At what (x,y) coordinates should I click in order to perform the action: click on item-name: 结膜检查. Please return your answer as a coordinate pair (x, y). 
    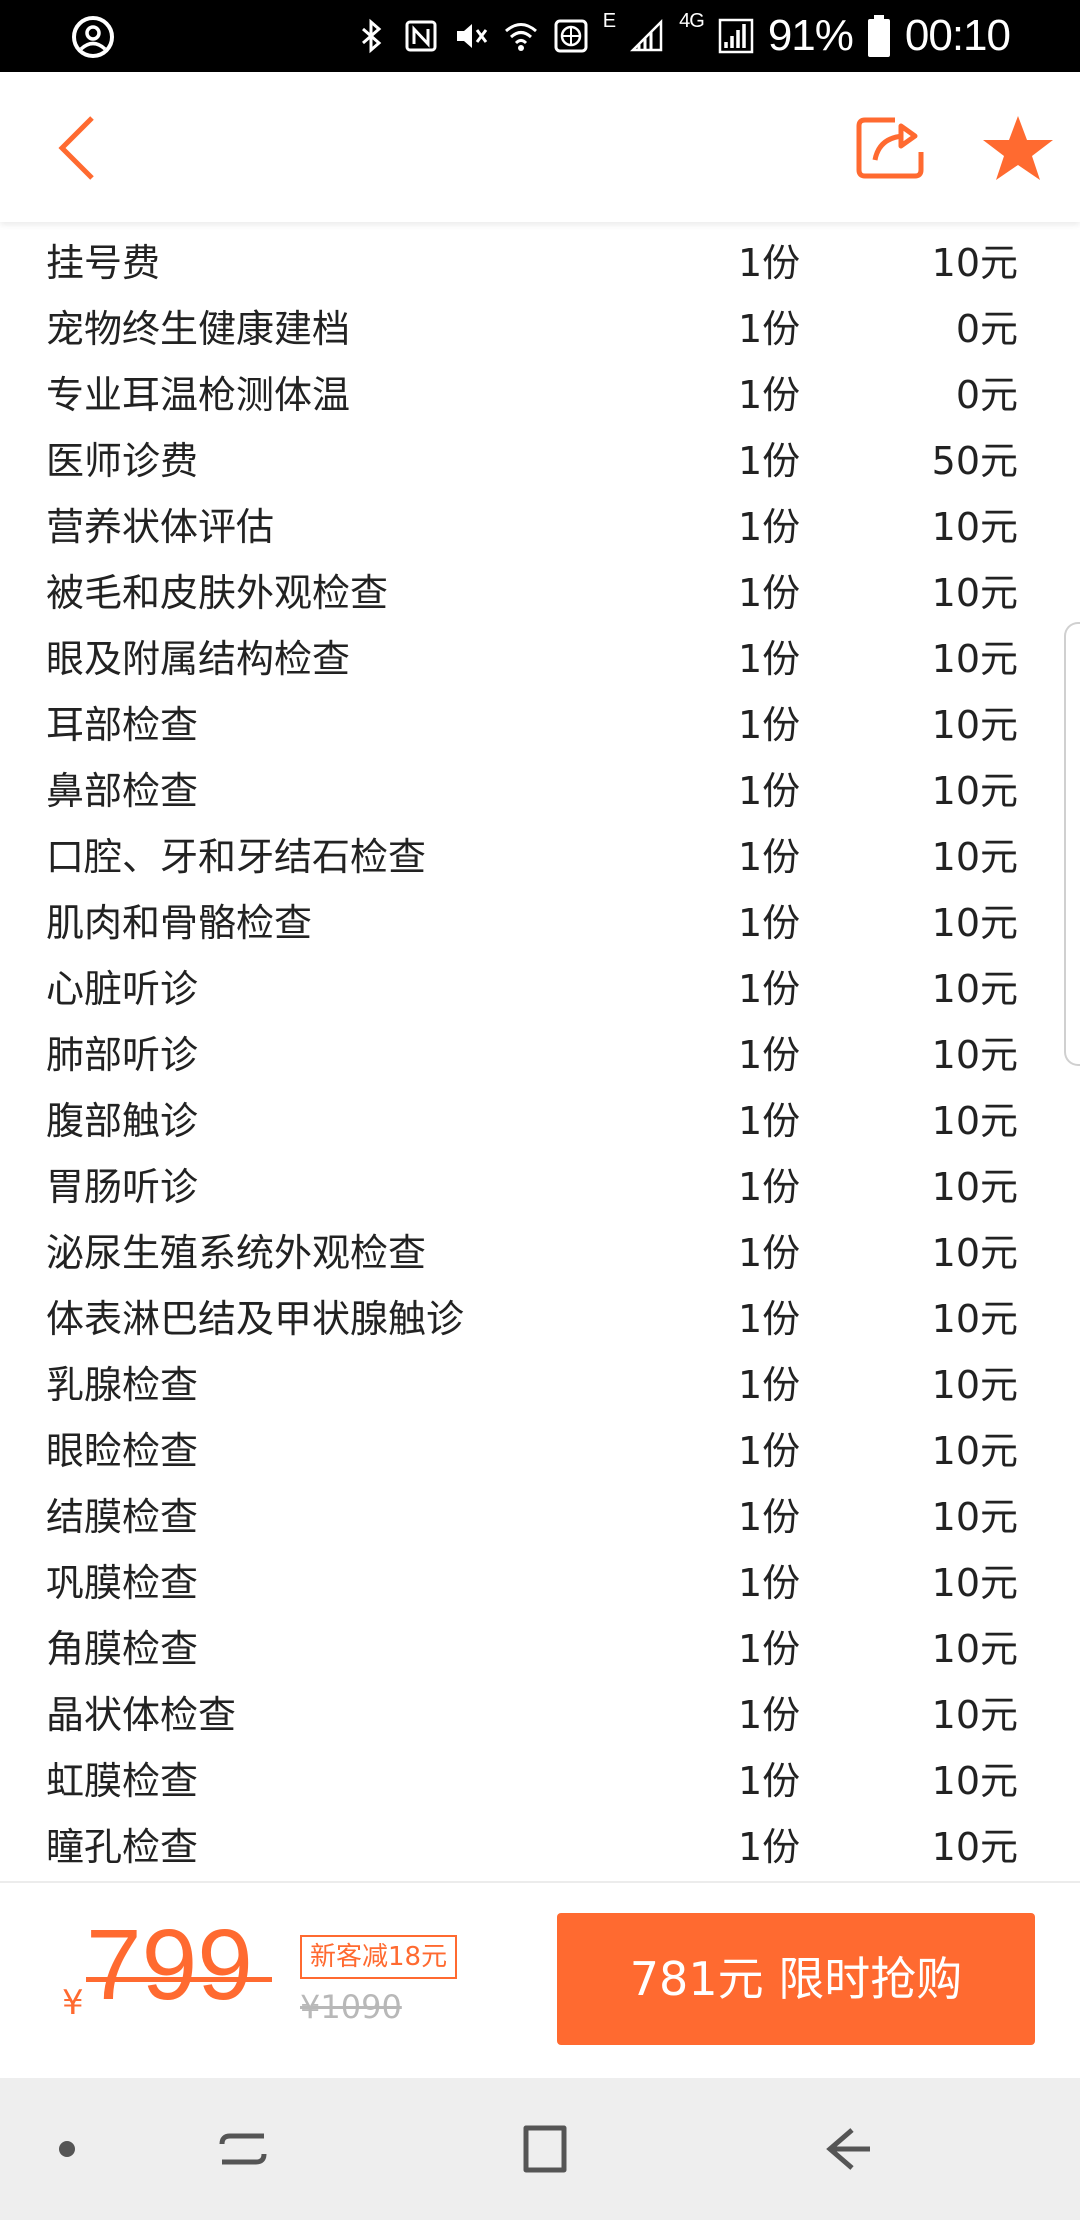
    Looking at the image, I should click on (122, 1517).